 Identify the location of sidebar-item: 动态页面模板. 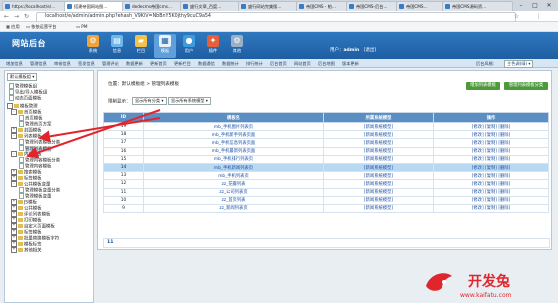
(25, 99).